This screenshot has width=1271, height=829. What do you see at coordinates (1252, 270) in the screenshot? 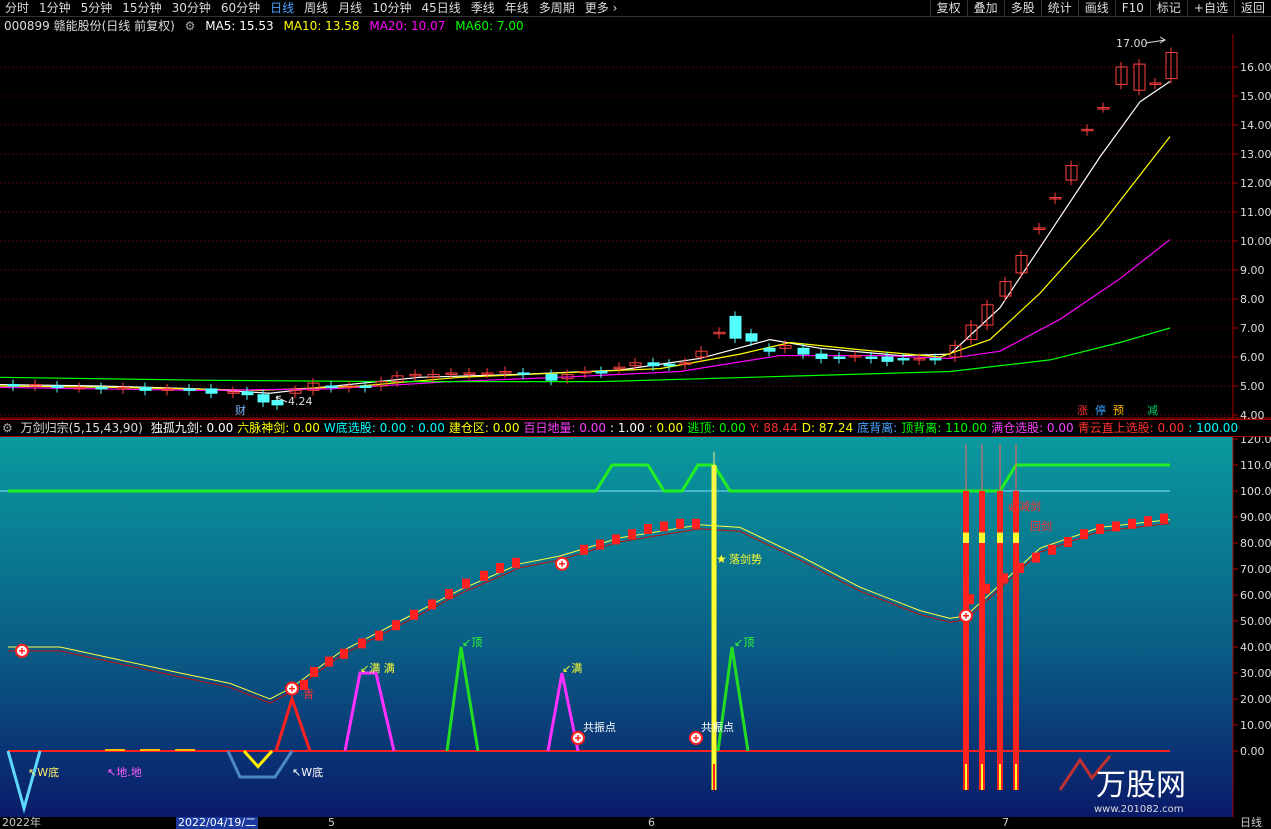
I see `price-axis-label: 9.00` at bounding box center [1252, 270].